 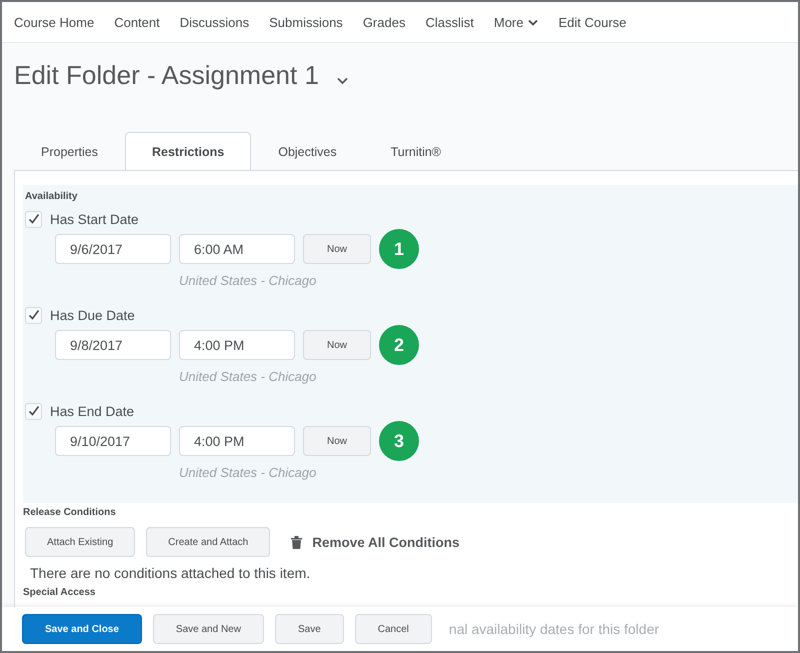 What do you see at coordinates (516, 22) in the screenshot?
I see `nav-link: More` at bounding box center [516, 22].